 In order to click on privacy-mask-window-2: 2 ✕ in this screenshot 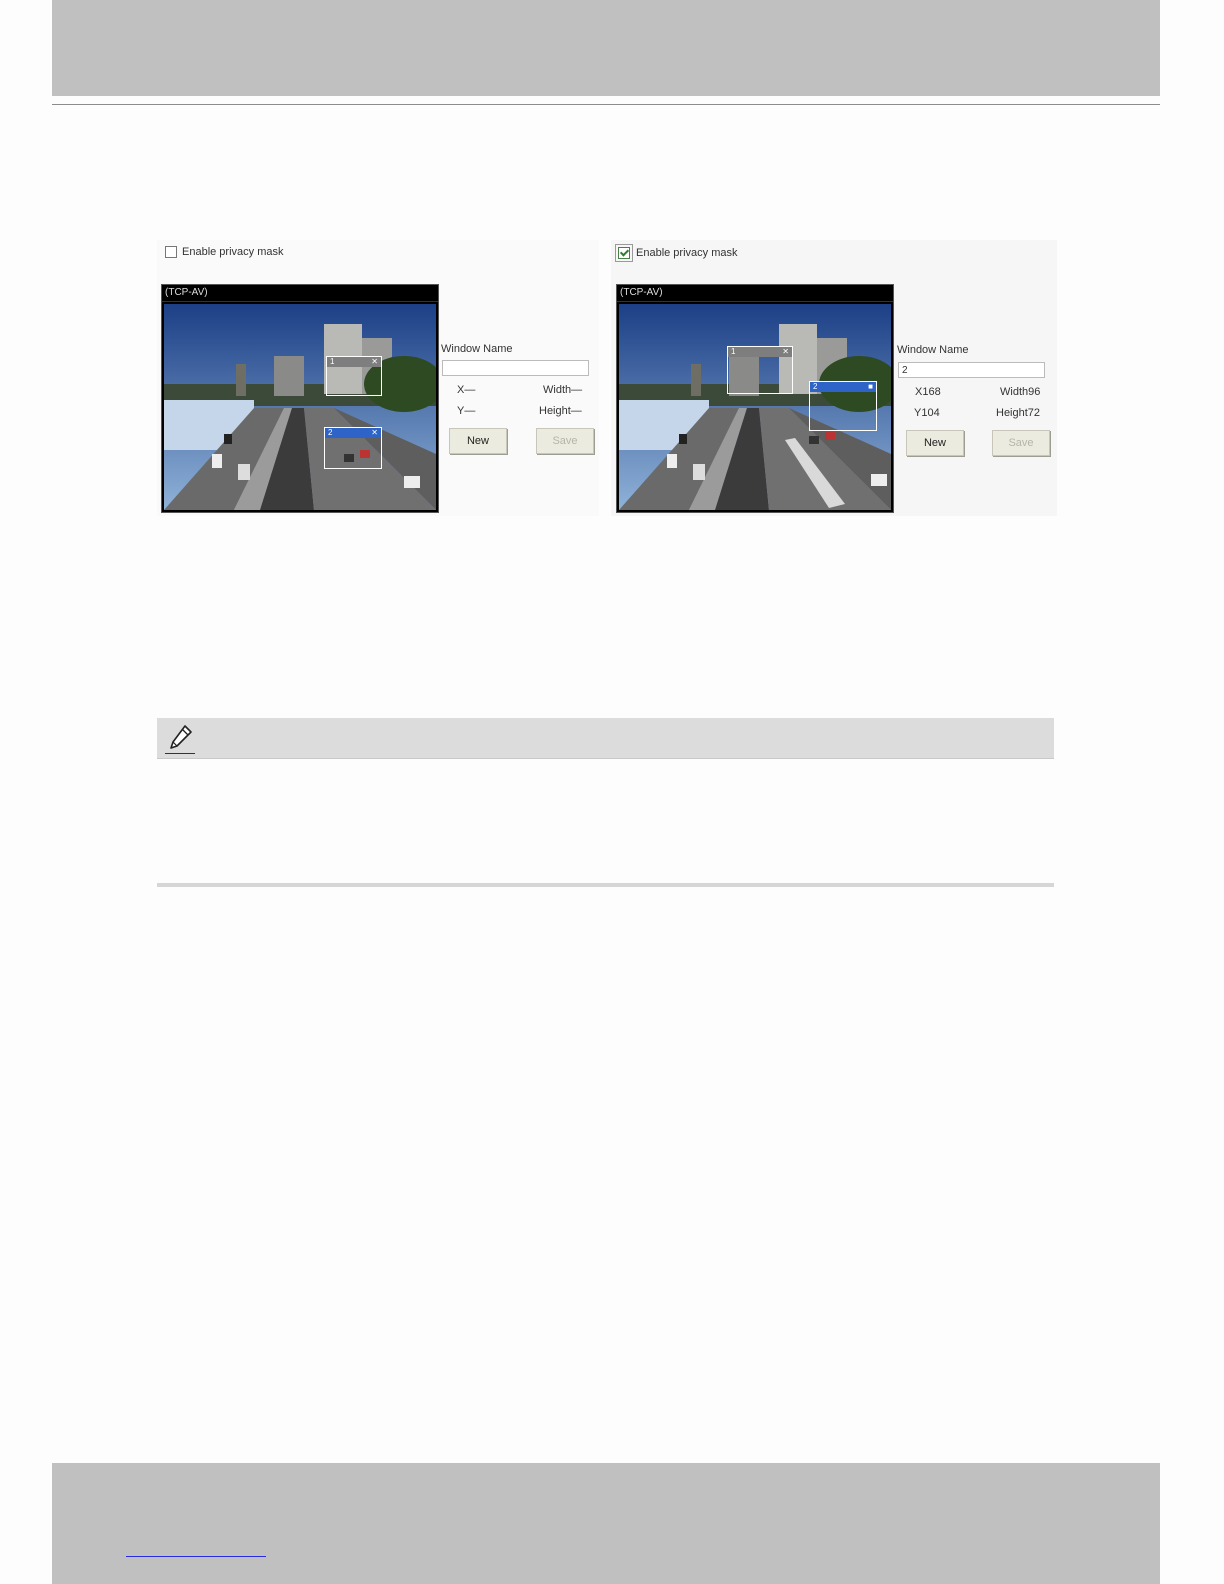, I will do `click(353, 448)`.